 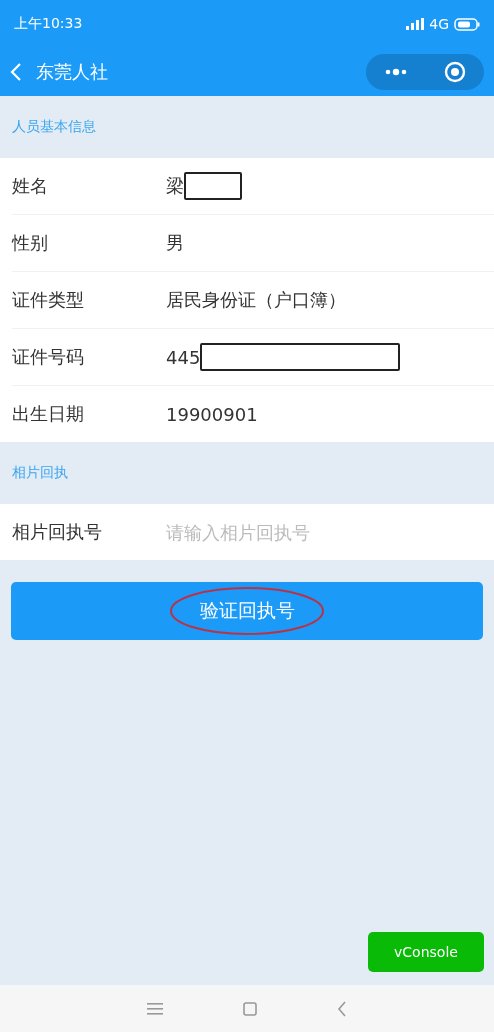 What do you see at coordinates (48, 24) in the screenshot?
I see `status-time: 上午10:33` at bounding box center [48, 24].